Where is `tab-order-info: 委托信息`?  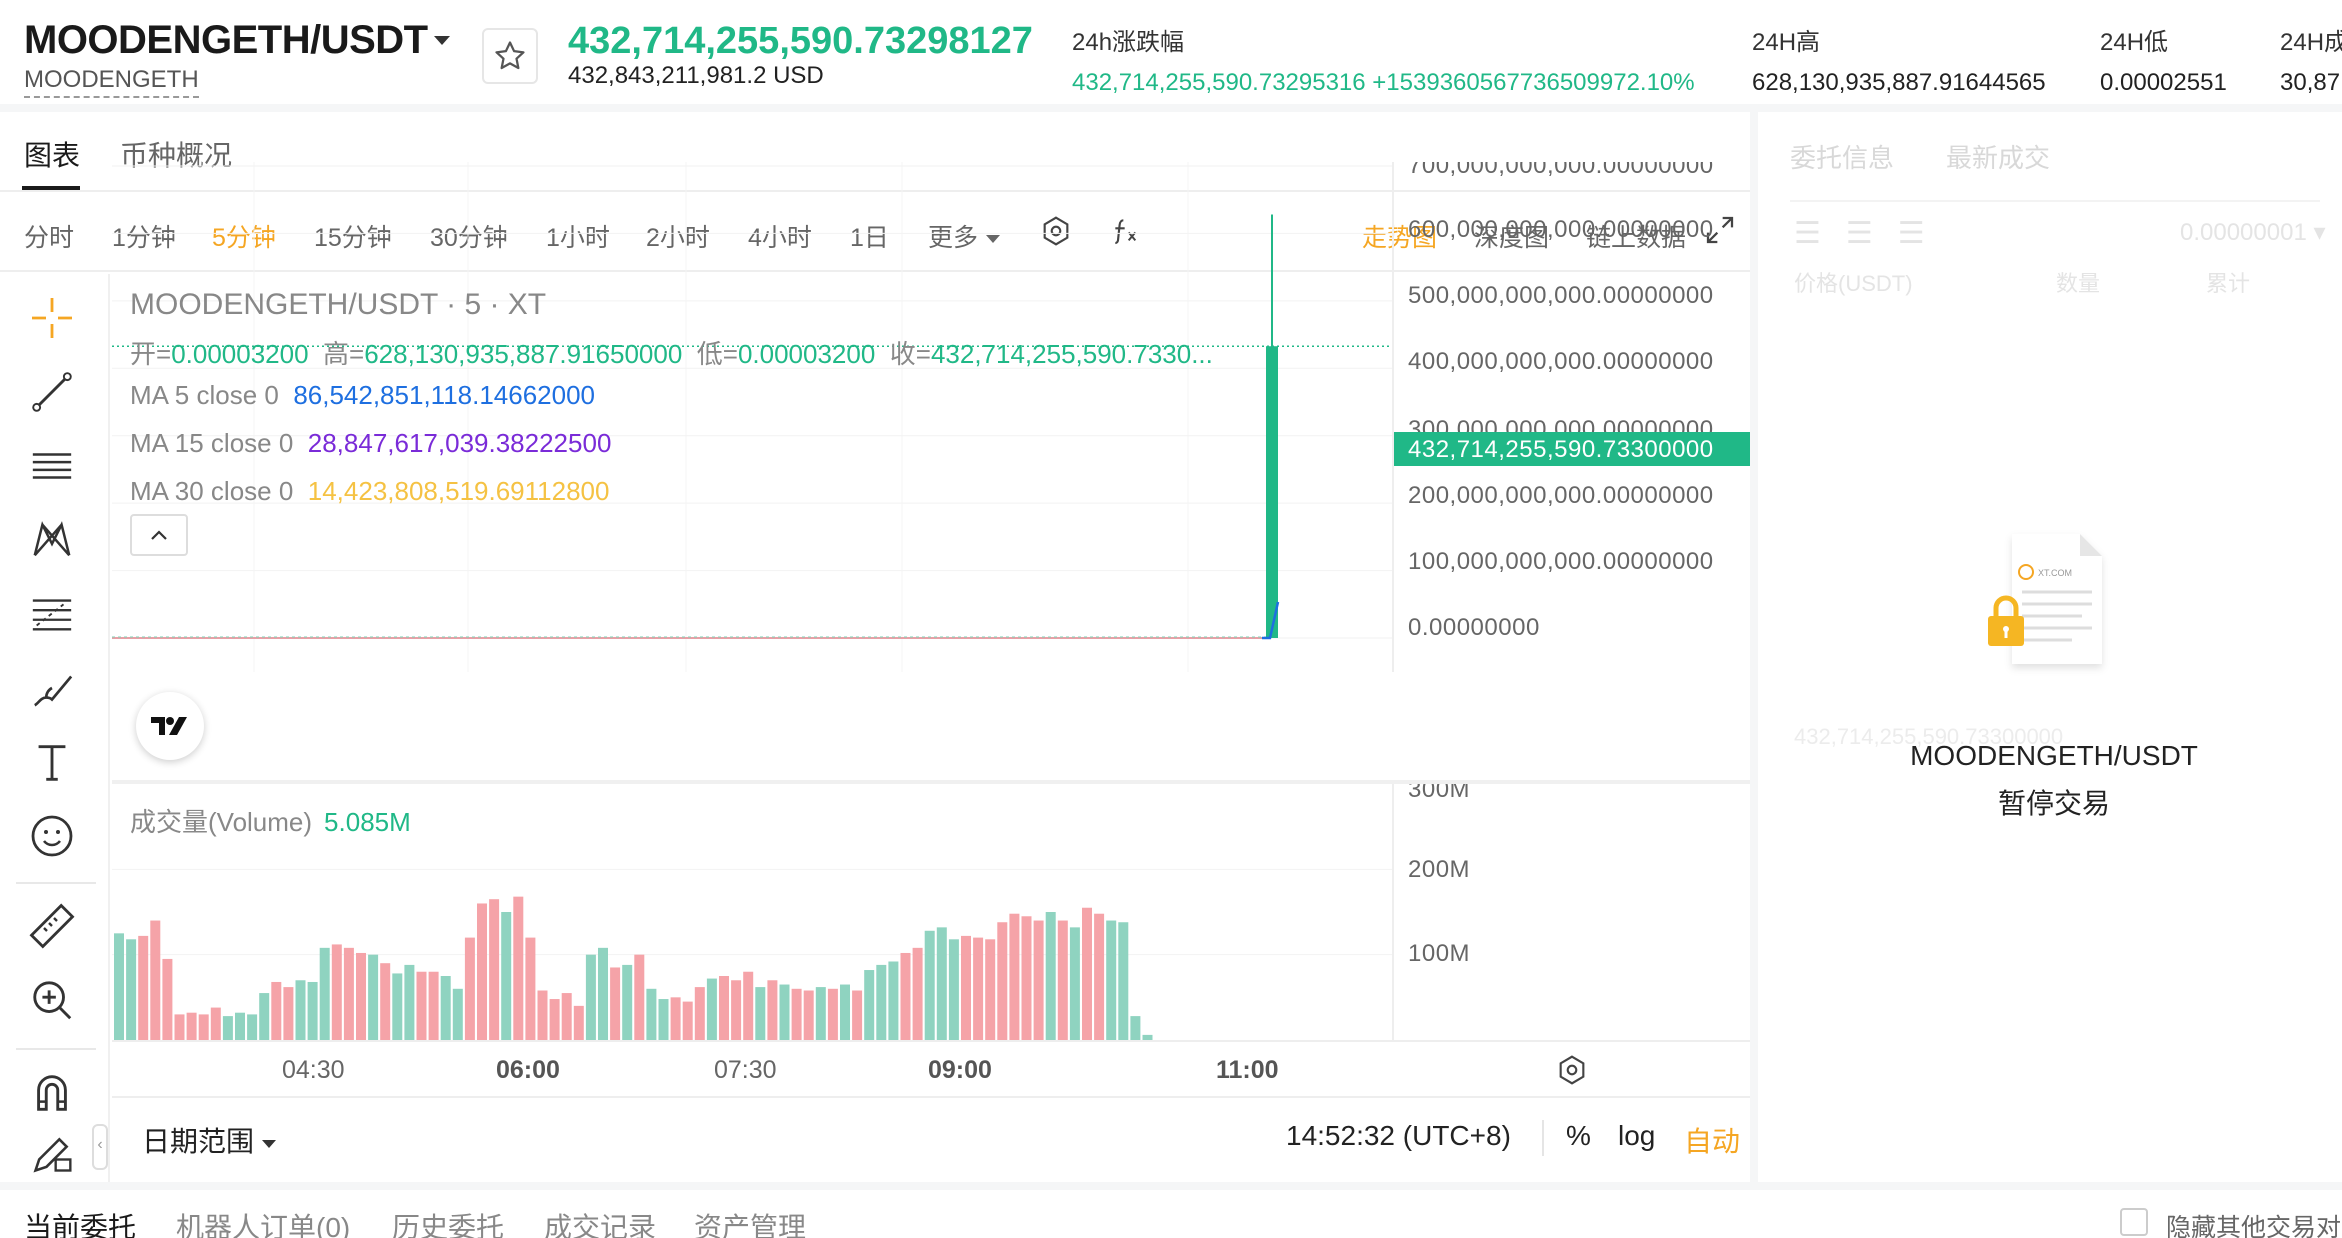
tab-order-info: 委托信息 is located at coordinates (1842, 156).